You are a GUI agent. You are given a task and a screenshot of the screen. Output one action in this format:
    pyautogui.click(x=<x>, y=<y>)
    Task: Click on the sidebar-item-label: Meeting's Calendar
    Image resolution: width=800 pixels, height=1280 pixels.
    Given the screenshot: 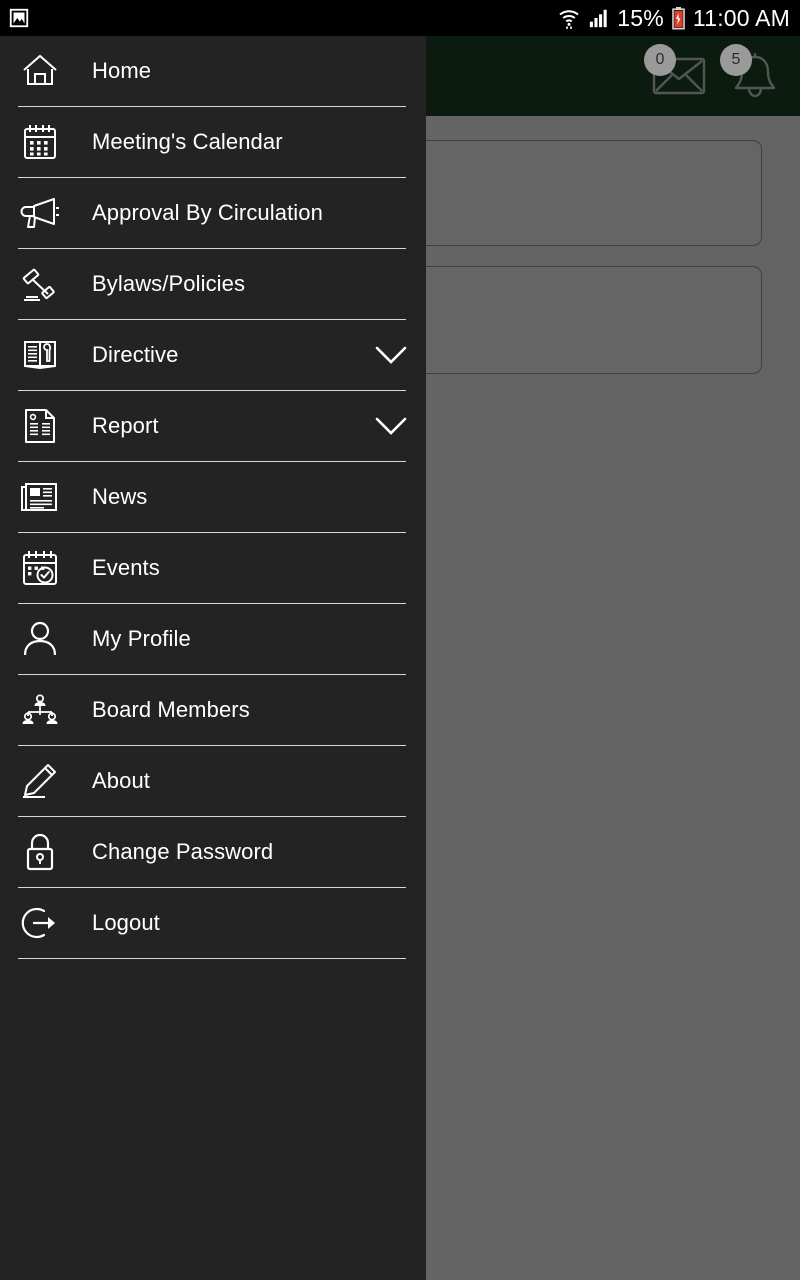 What is the action you would take?
    pyautogui.click(x=187, y=141)
    